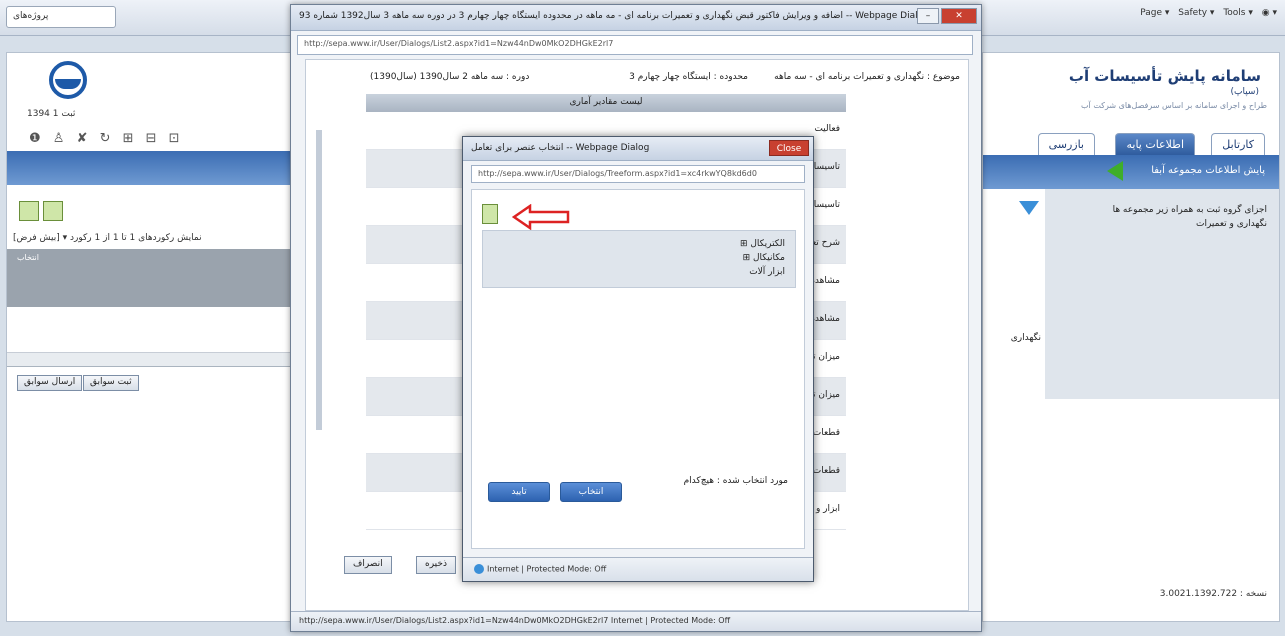 This screenshot has height=636, width=1285. I want to click on table-row, so click(158, 330).